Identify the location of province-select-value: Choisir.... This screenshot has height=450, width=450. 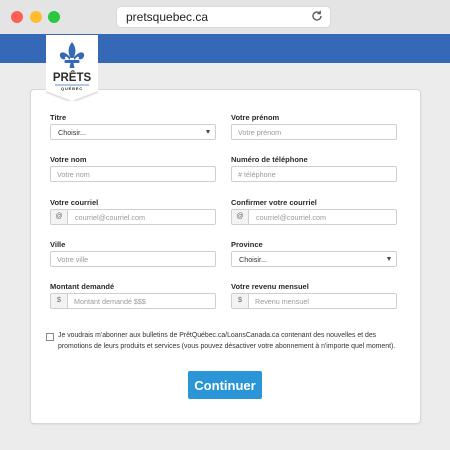
(253, 259).